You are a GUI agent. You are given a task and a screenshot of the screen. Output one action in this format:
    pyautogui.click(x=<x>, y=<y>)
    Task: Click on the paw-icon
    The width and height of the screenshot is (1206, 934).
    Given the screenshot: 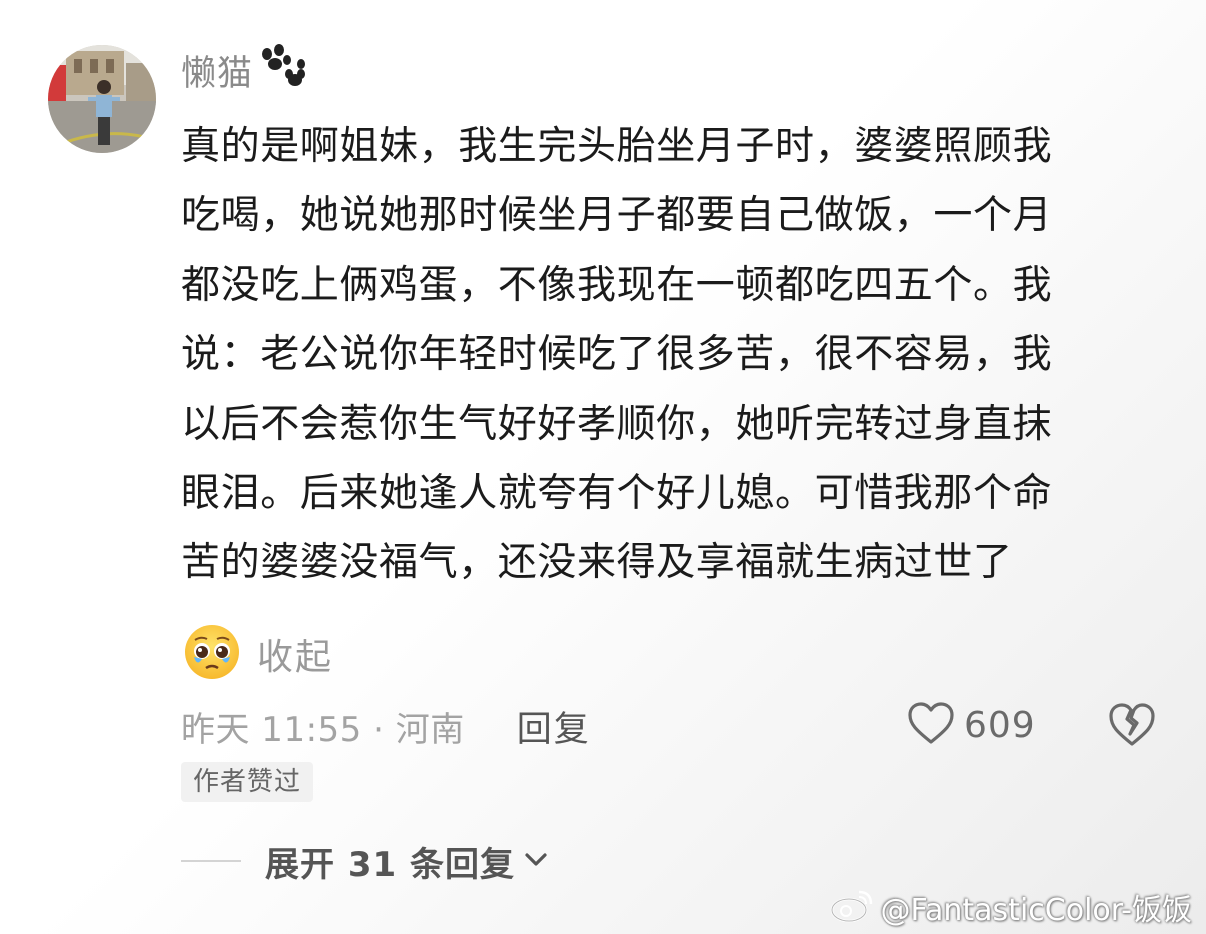 What is the action you would take?
    pyautogui.click(x=283, y=68)
    